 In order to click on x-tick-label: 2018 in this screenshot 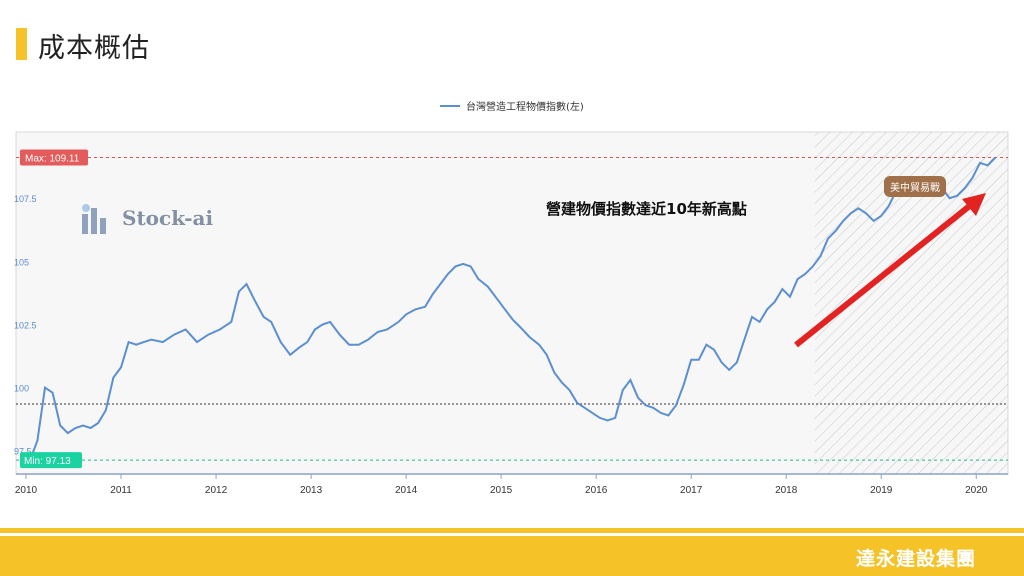, I will do `click(786, 490)`.